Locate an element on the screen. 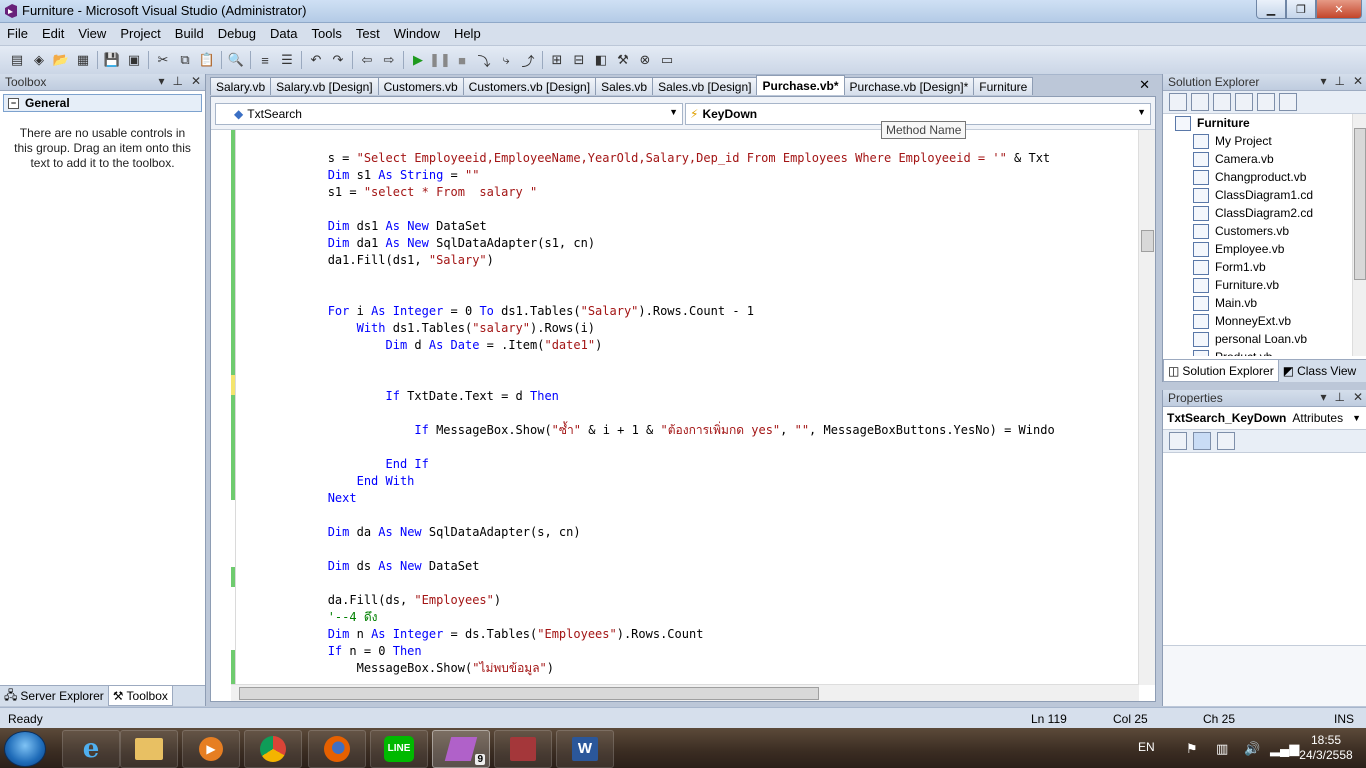  redo-icon: ↷ is located at coordinates (338, 60).